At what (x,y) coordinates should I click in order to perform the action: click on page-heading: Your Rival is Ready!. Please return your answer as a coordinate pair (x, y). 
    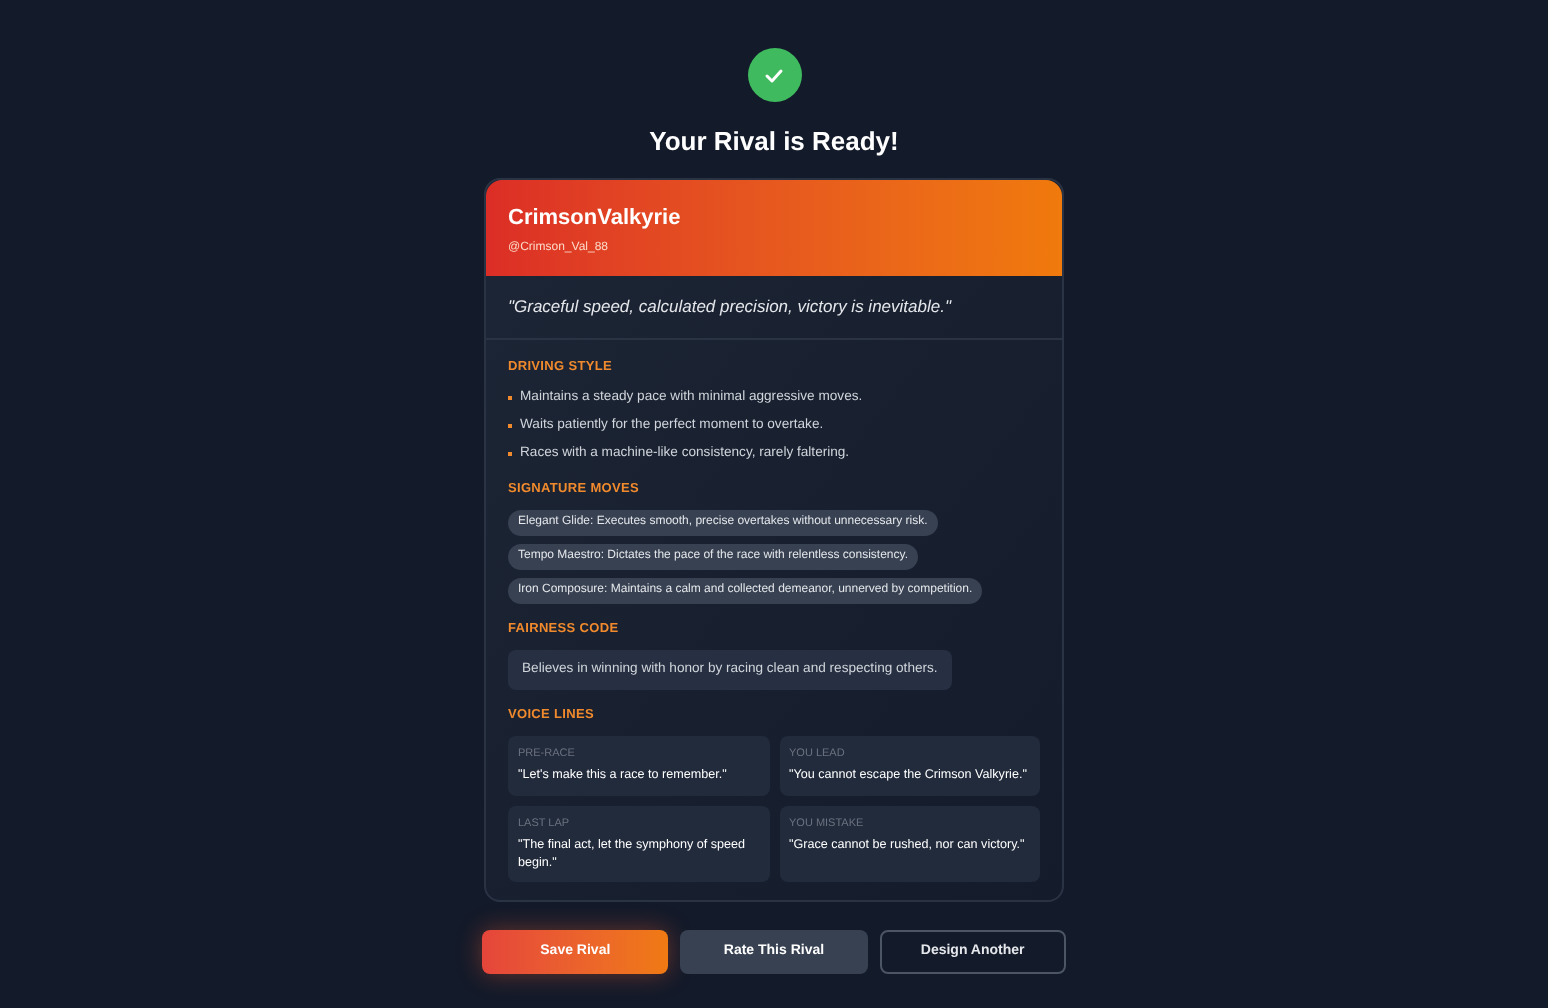
    Looking at the image, I should click on (774, 142).